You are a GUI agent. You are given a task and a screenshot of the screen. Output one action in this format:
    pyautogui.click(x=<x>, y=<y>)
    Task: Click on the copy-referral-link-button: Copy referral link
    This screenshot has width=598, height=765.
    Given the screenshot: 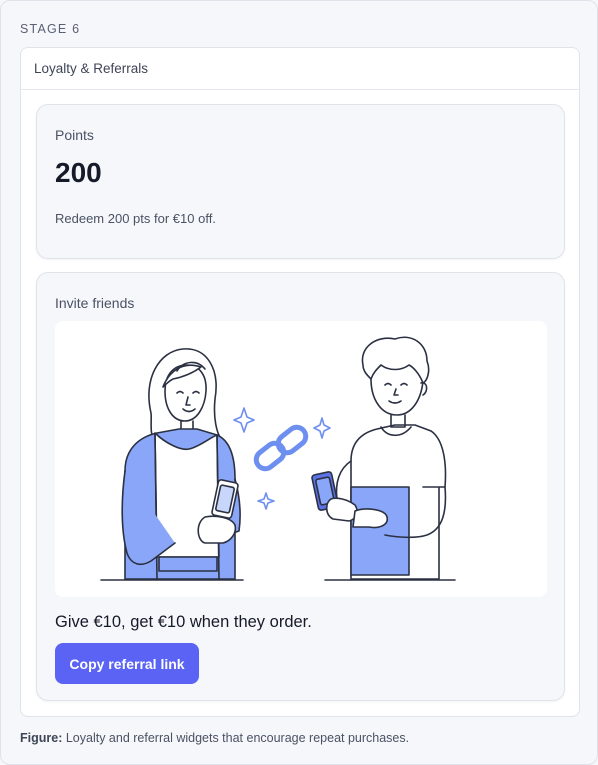 What is the action you would take?
    pyautogui.click(x=127, y=663)
    